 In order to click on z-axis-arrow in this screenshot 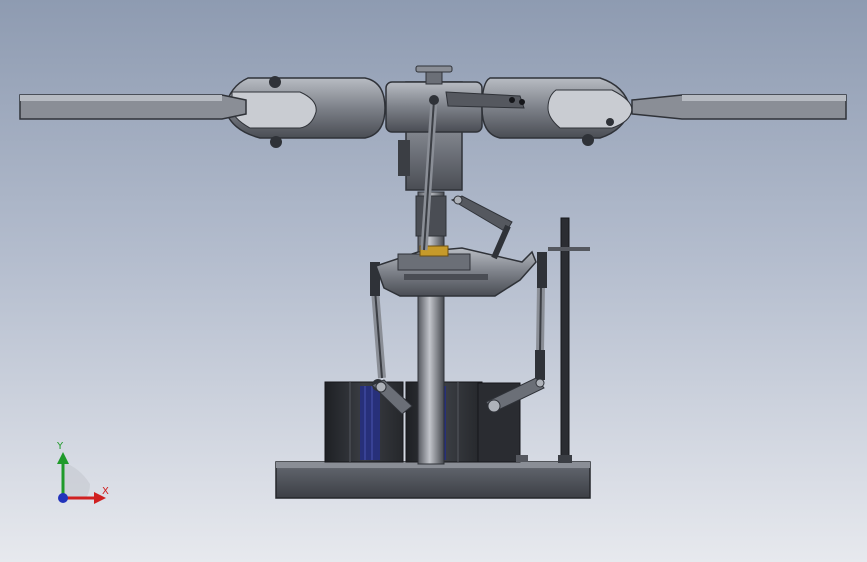, I will do `click(63, 498)`.